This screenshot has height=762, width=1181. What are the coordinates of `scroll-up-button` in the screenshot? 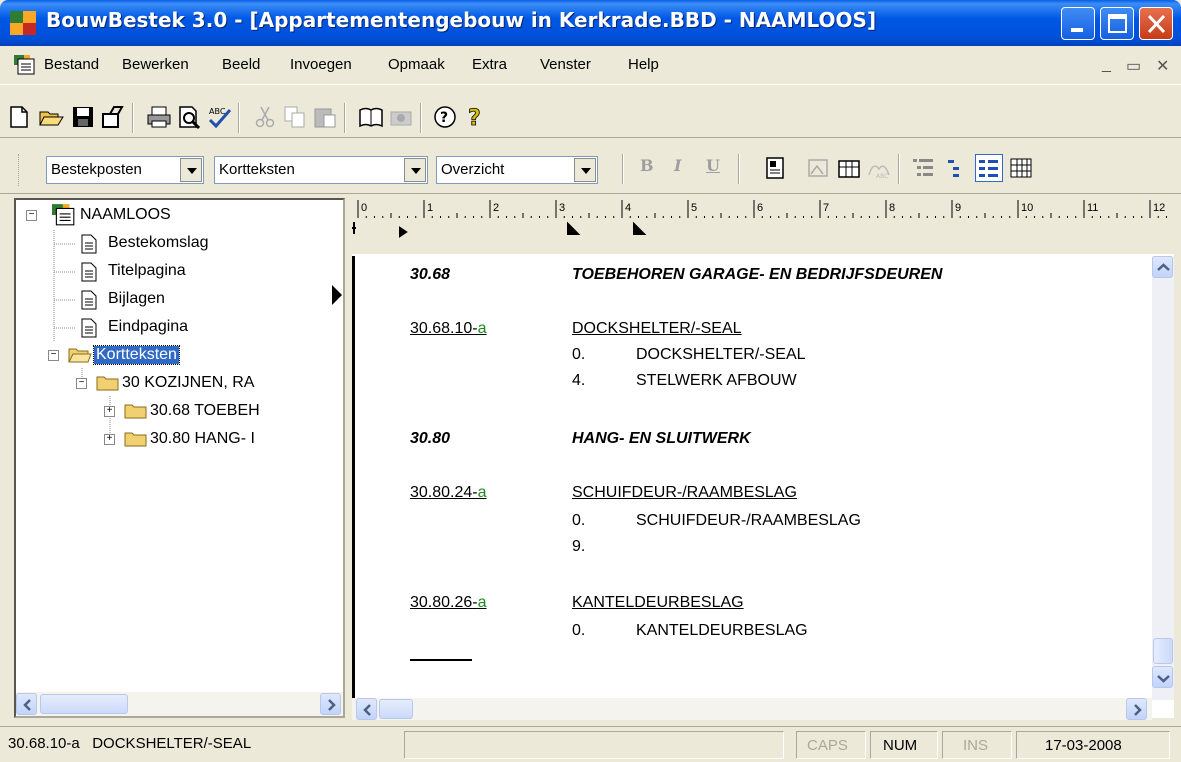 It's located at (1162, 267).